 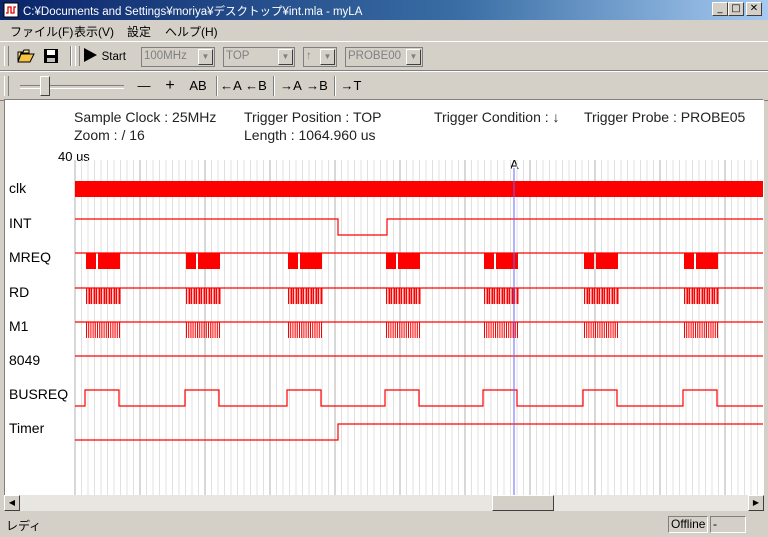 I want to click on menu-help: ヘルプ(H), so click(x=191, y=31).